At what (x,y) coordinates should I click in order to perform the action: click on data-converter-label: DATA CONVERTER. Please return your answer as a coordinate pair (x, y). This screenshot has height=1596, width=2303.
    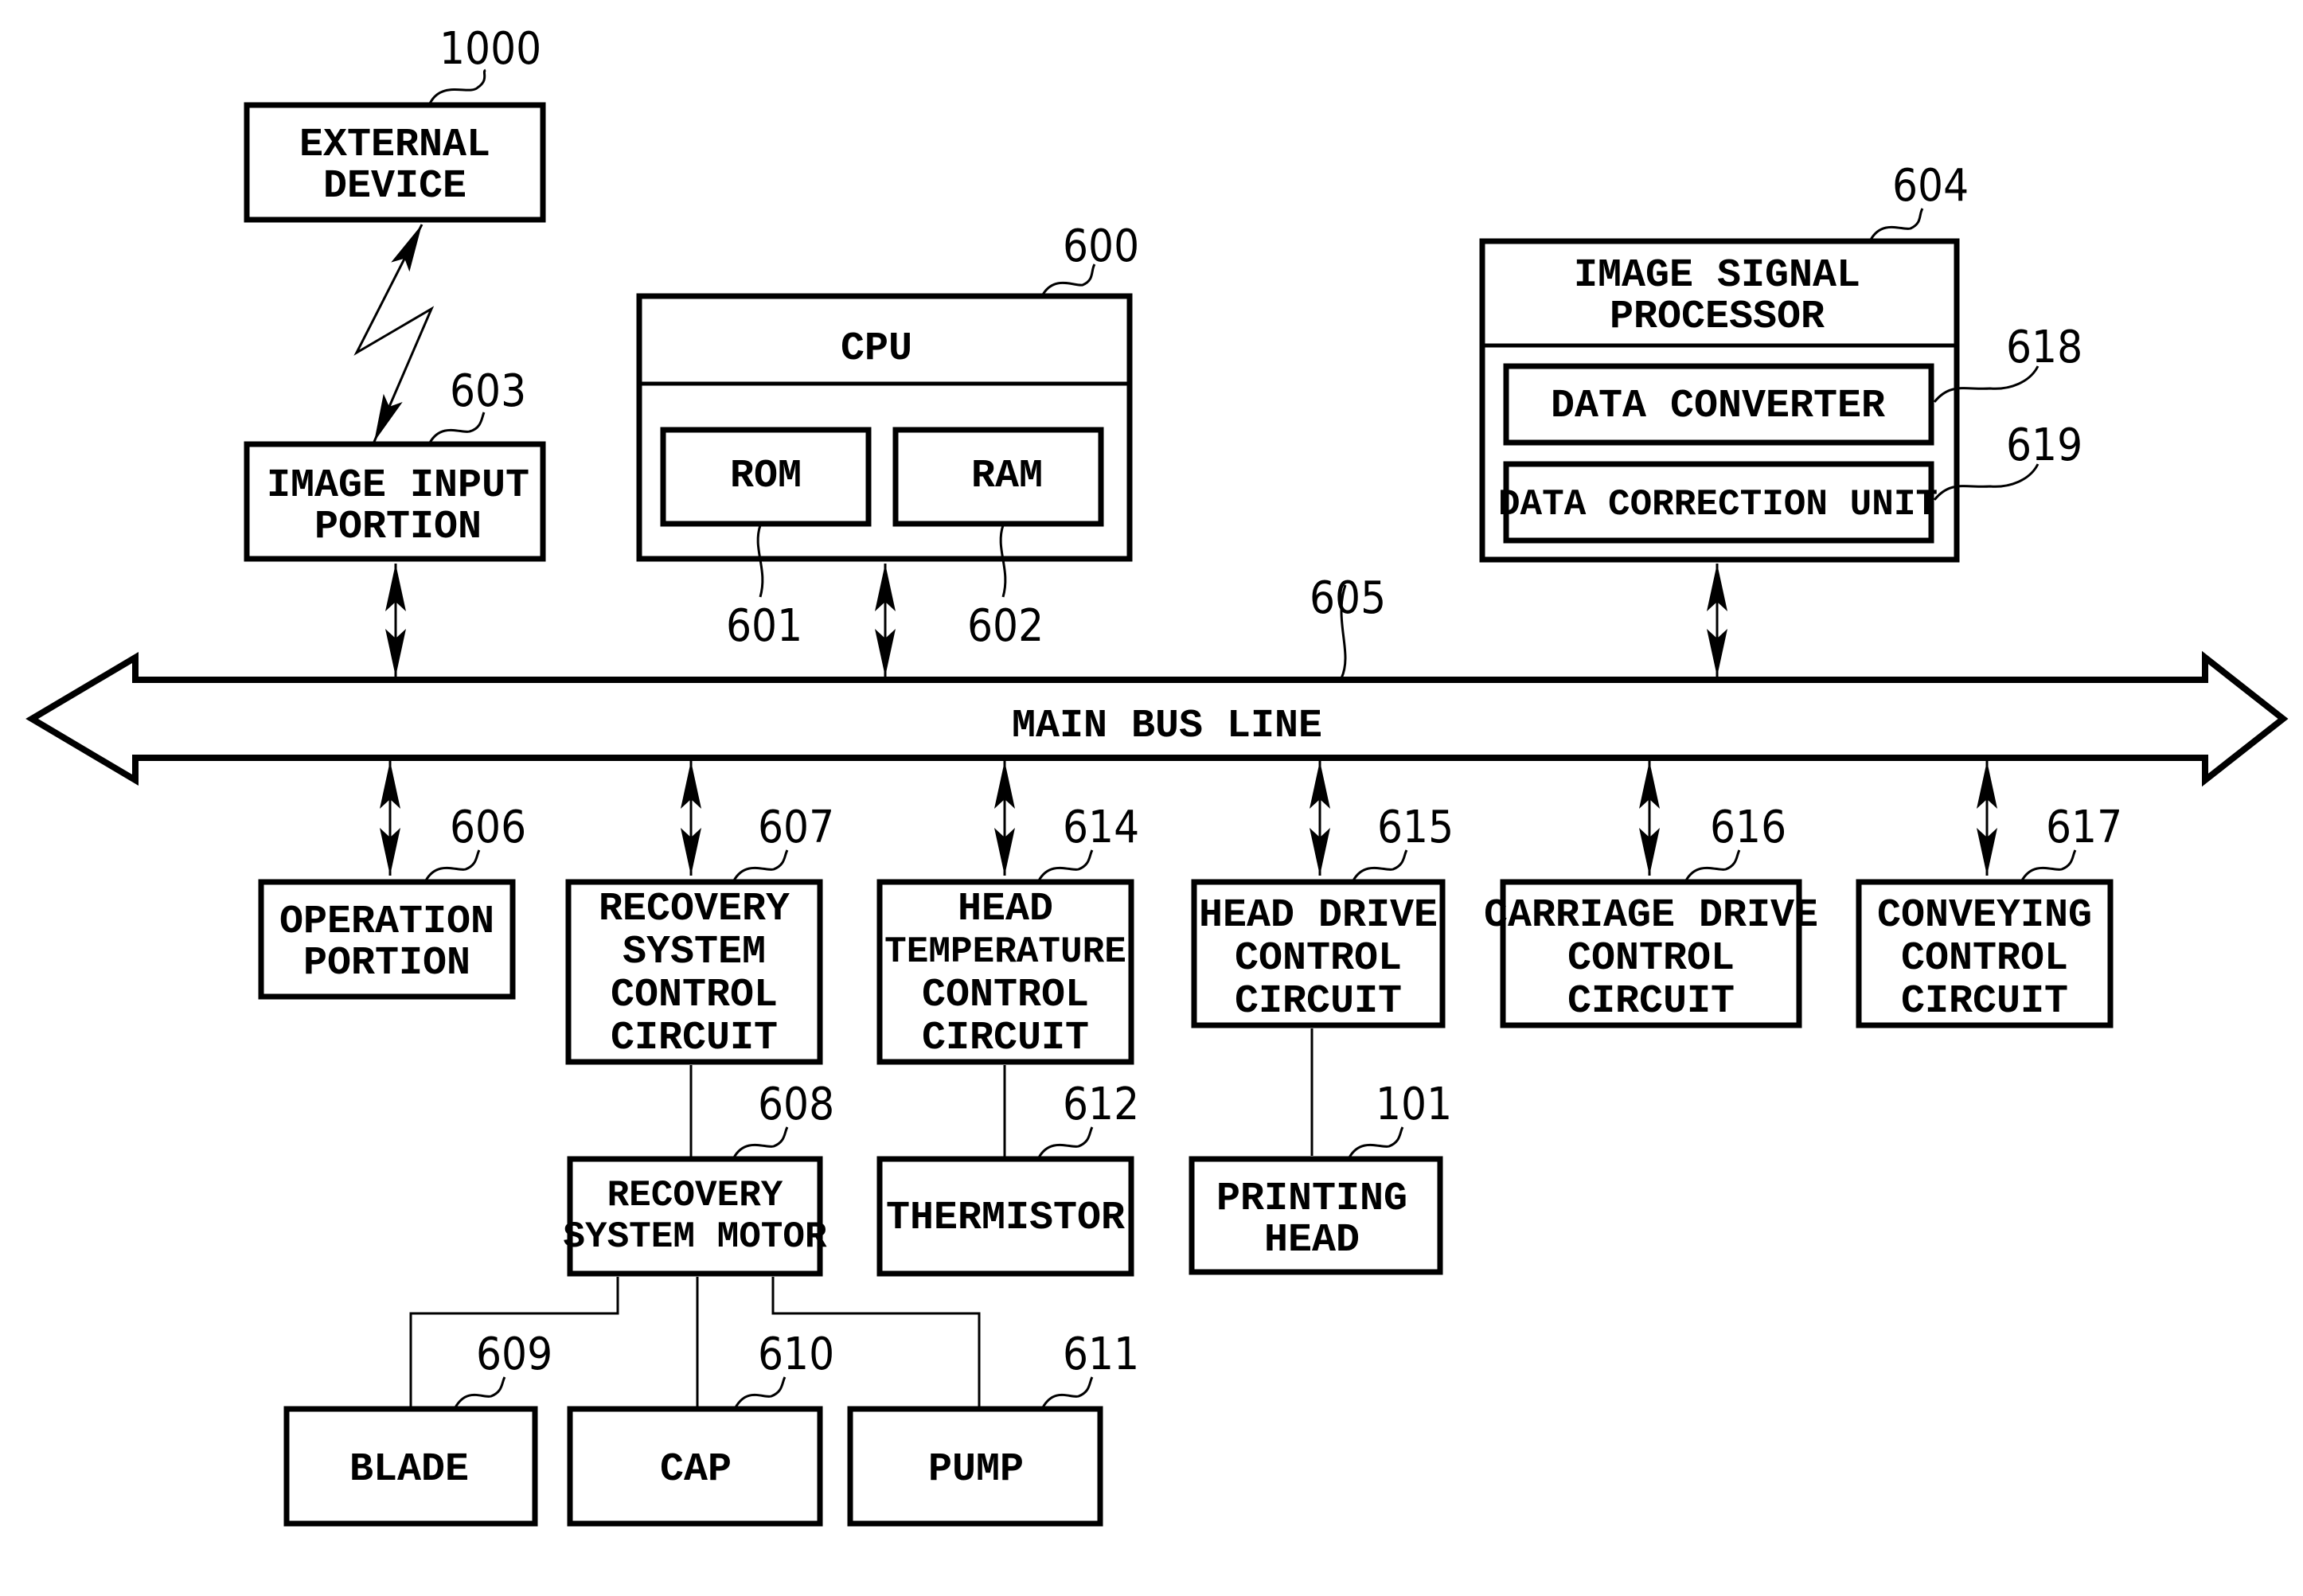
    Looking at the image, I should click on (1718, 407).